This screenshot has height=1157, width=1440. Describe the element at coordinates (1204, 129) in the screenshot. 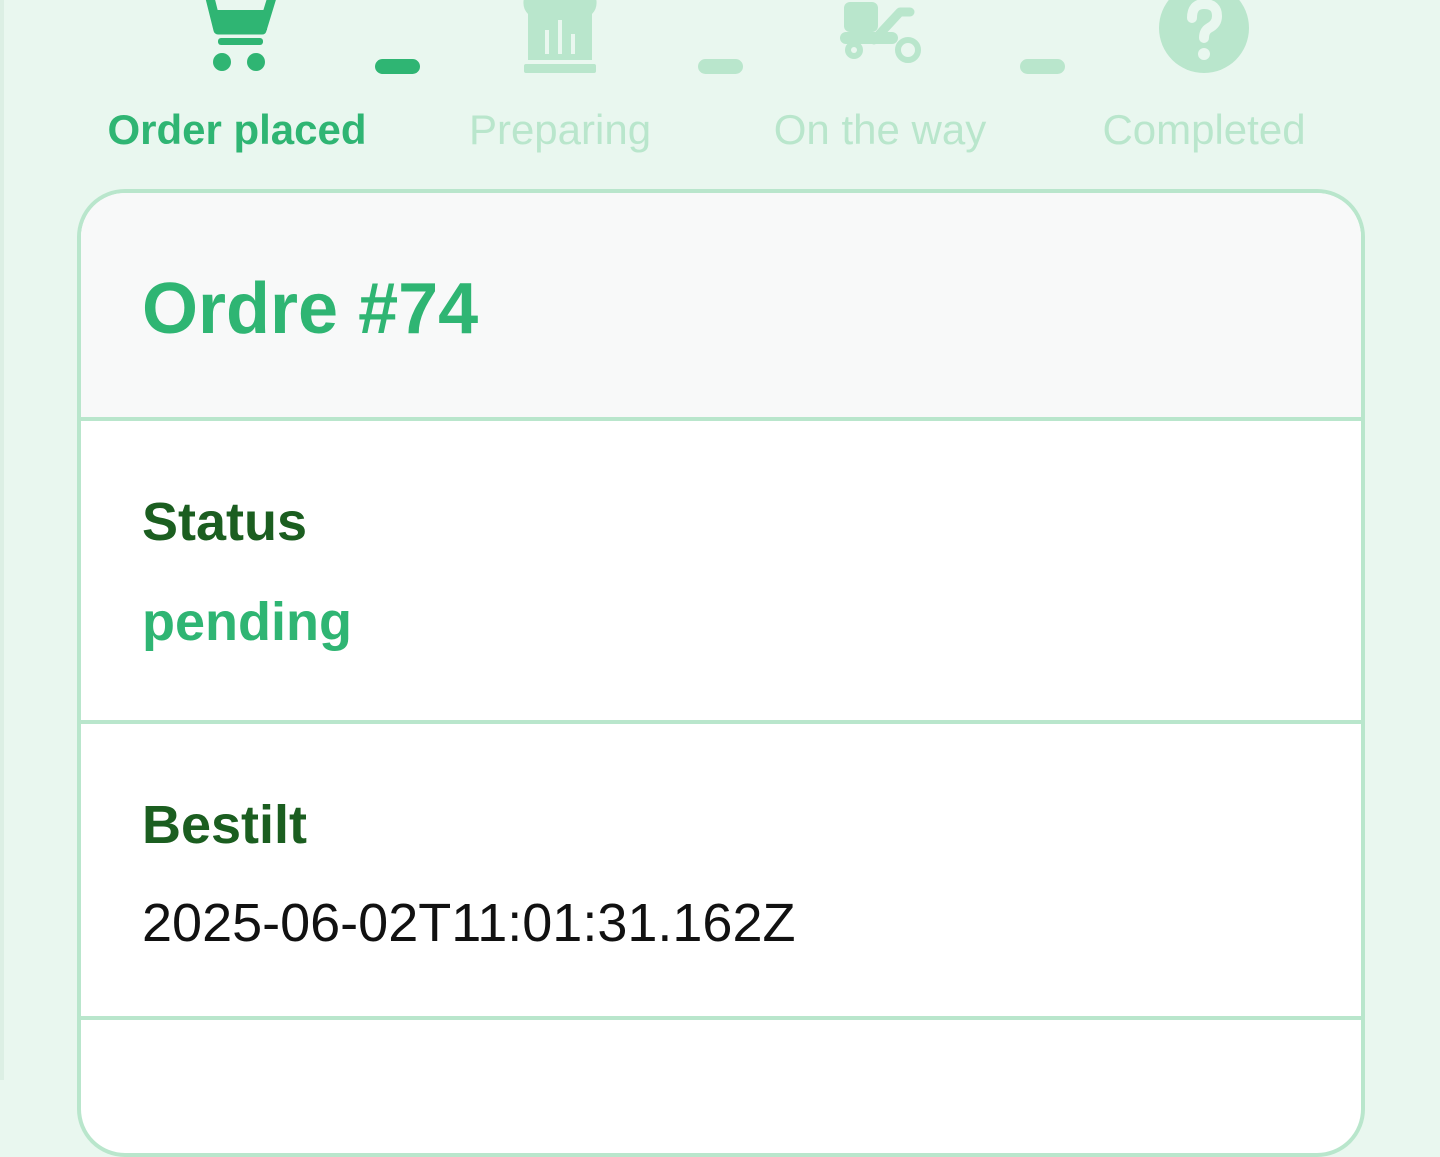

I see `step-label: Completed` at that location.